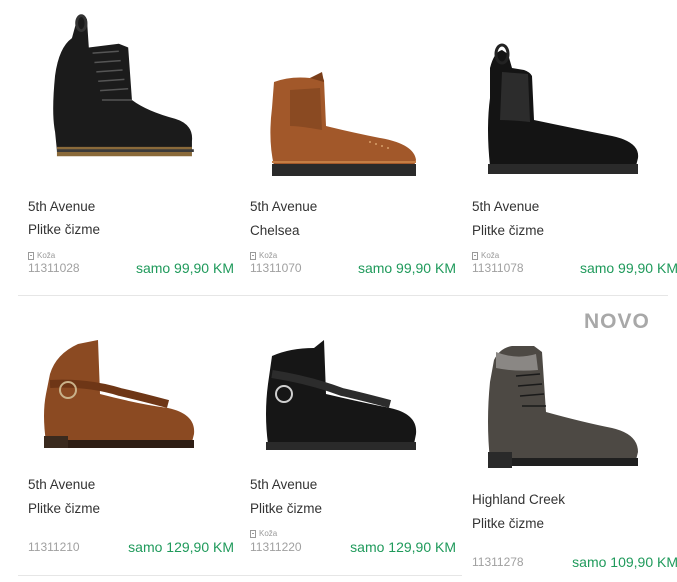  Describe the element at coordinates (353, 105) in the screenshot. I see `brown-chelsea-boot-image` at that location.